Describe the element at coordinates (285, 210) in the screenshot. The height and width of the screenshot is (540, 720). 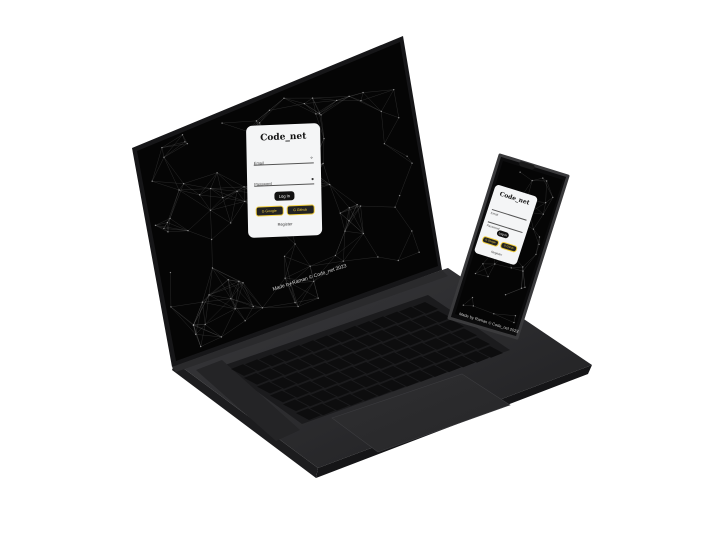
I see `social-login-group: G Google G Github` at that location.